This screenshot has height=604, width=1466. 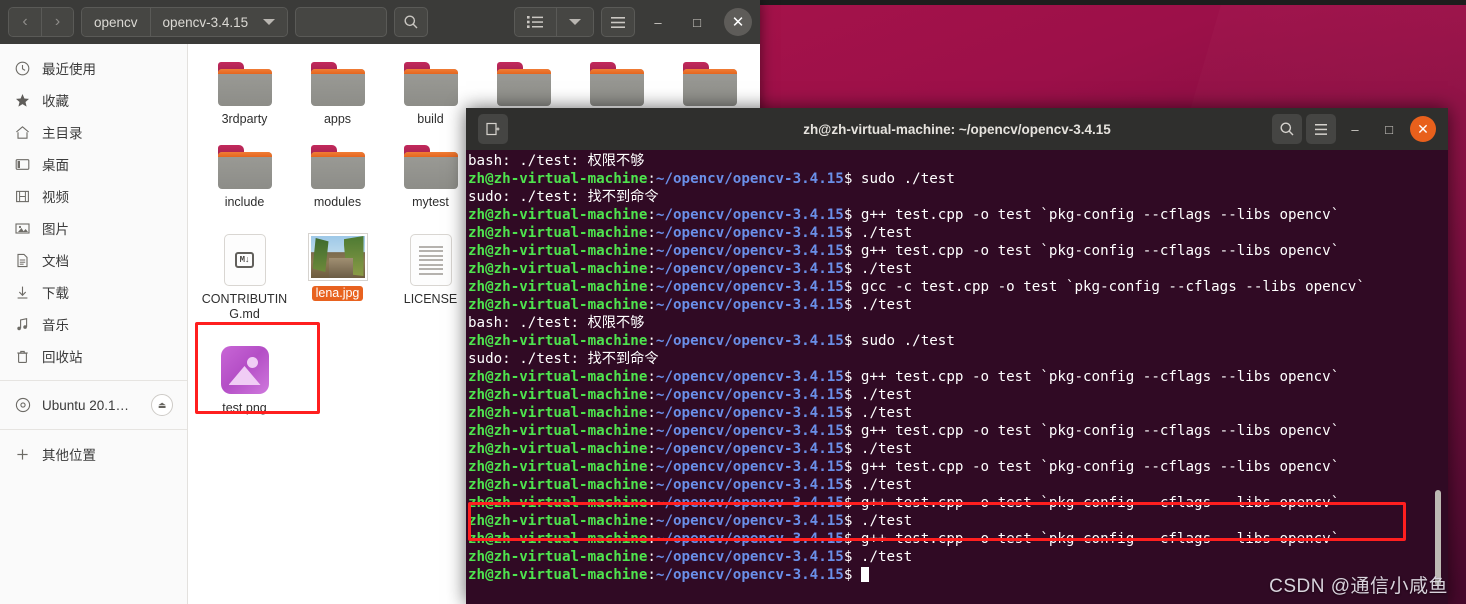 I want to click on sidebar-item-ubuntu-disc: Ubuntu 20.1… ⏏, so click(x=93, y=405).